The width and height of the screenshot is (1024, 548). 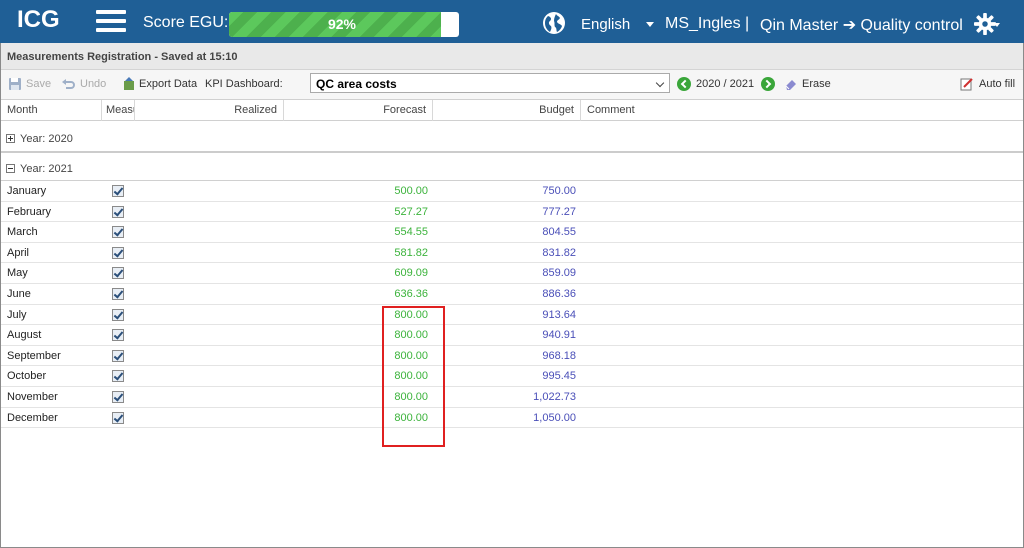 What do you see at coordinates (816, 84) in the screenshot?
I see `erase-button: Erase` at bounding box center [816, 84].